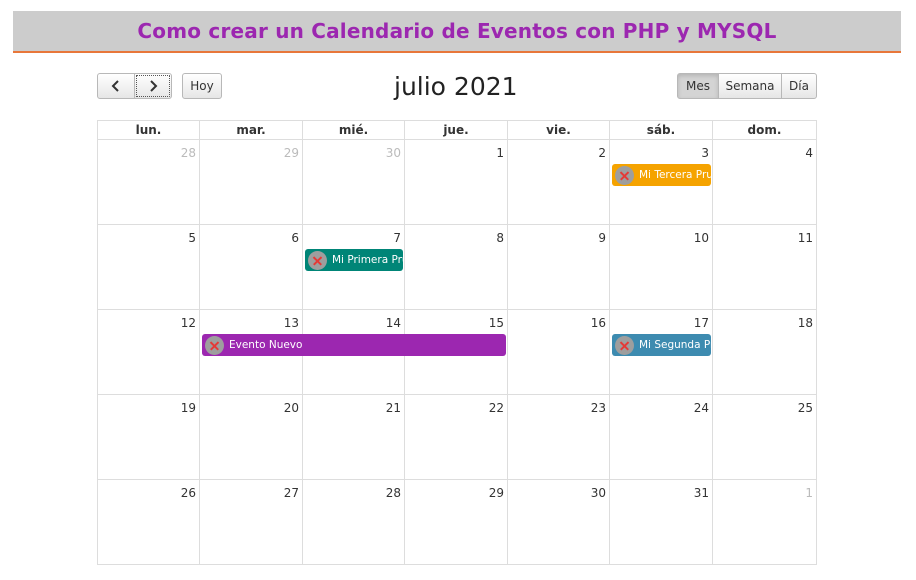  I want to click on day-number: 6, so click(295, 238).